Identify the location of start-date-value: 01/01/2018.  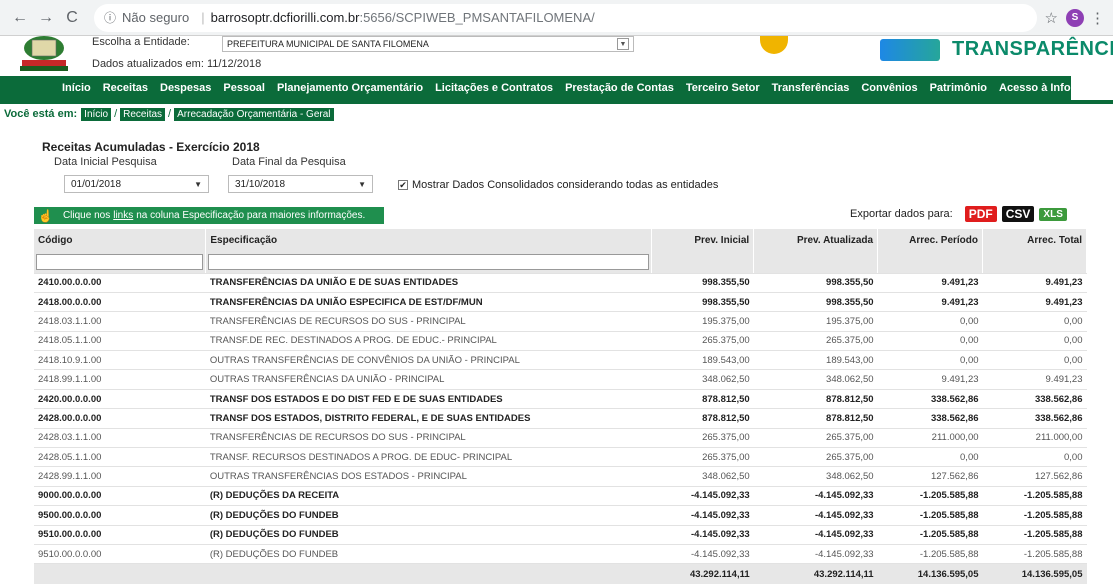
(96, 184).